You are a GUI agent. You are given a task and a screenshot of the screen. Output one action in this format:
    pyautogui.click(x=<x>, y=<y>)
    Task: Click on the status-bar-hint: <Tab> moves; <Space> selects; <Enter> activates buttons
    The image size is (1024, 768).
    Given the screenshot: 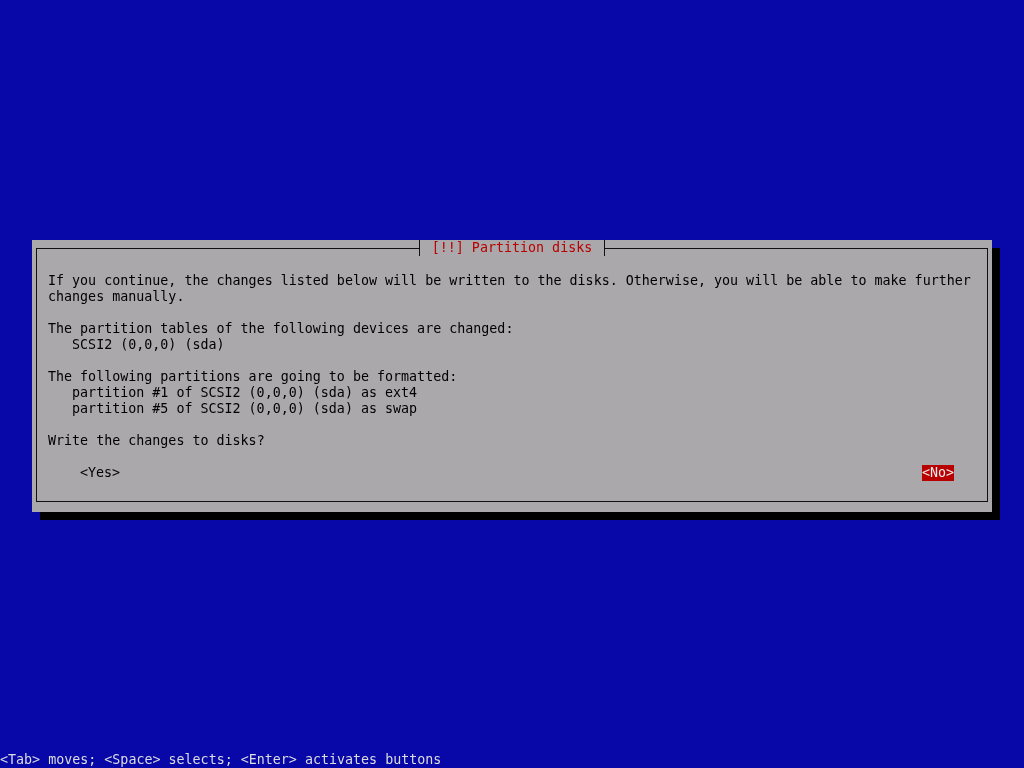 What is the action you would take?
    pyautogui.click(x=221, y=760)
    